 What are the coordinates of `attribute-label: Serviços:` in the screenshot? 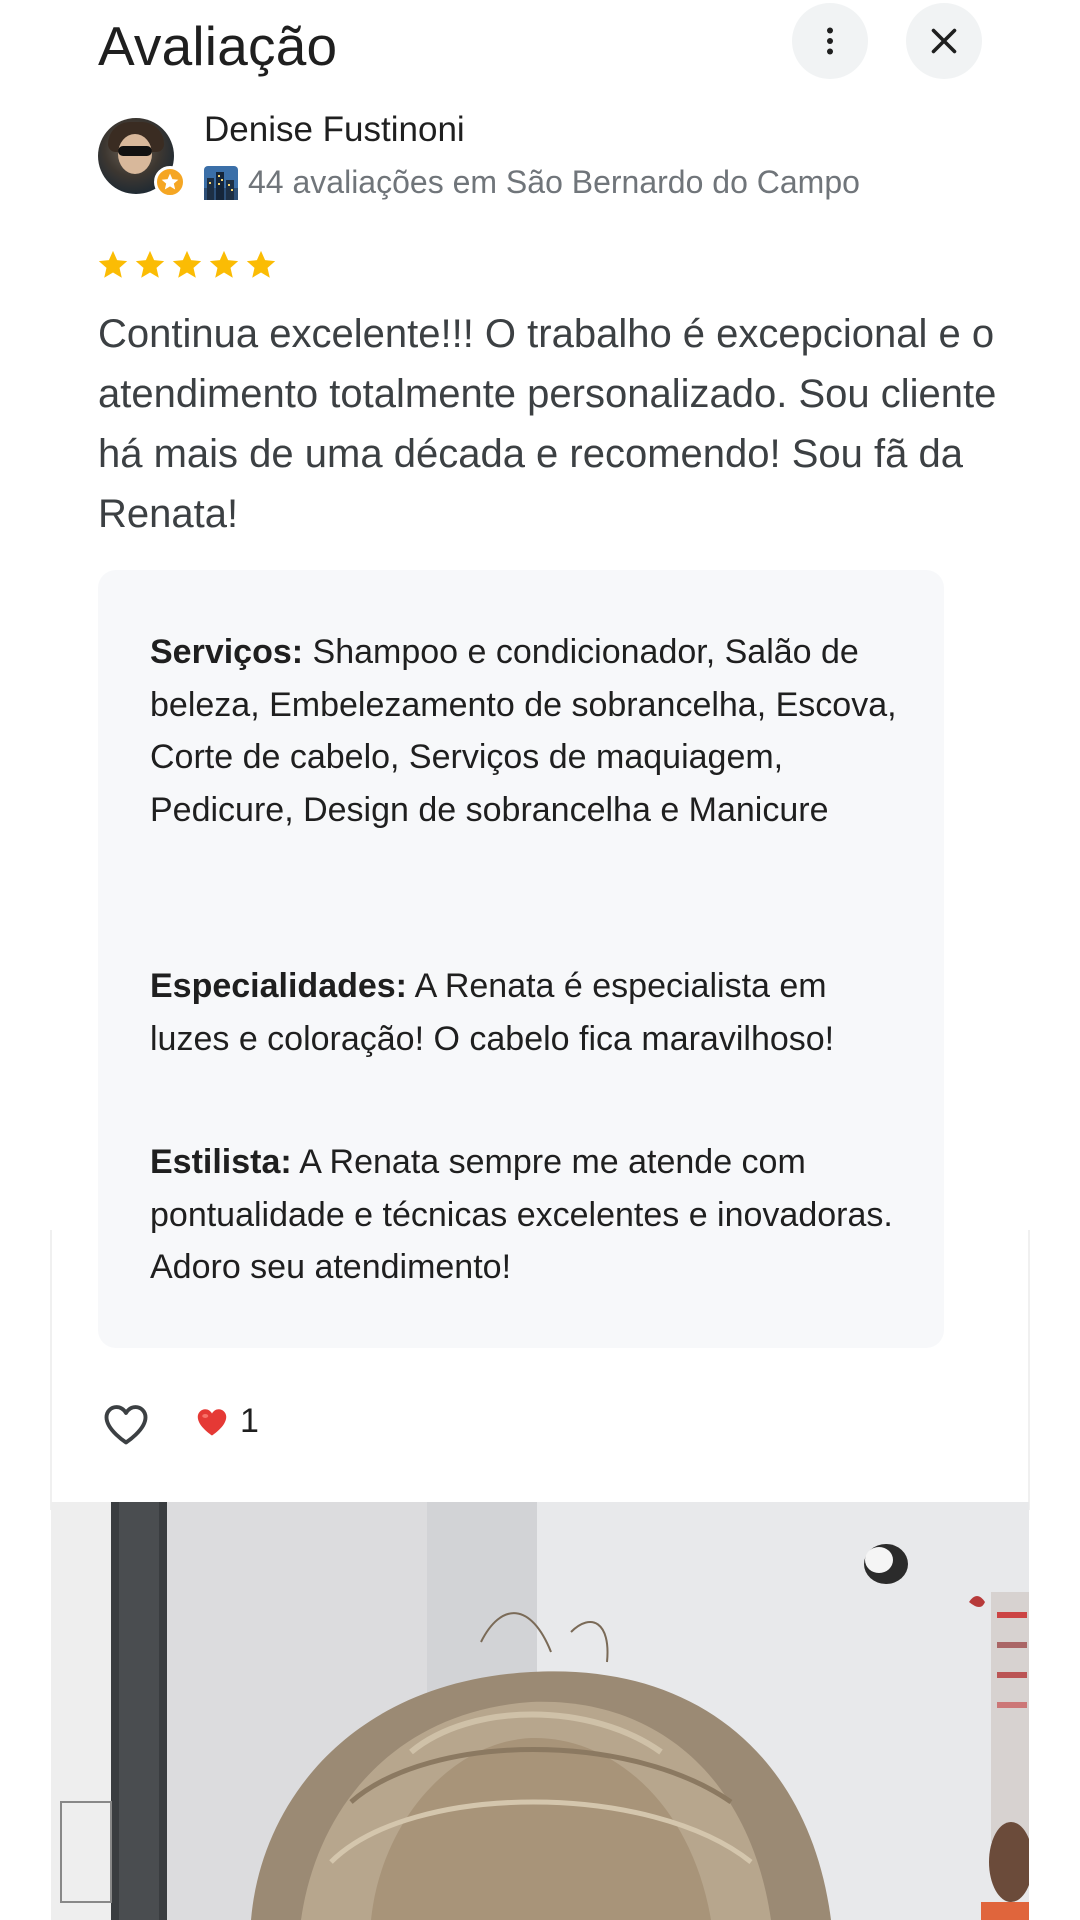 It's located at (227, 652).